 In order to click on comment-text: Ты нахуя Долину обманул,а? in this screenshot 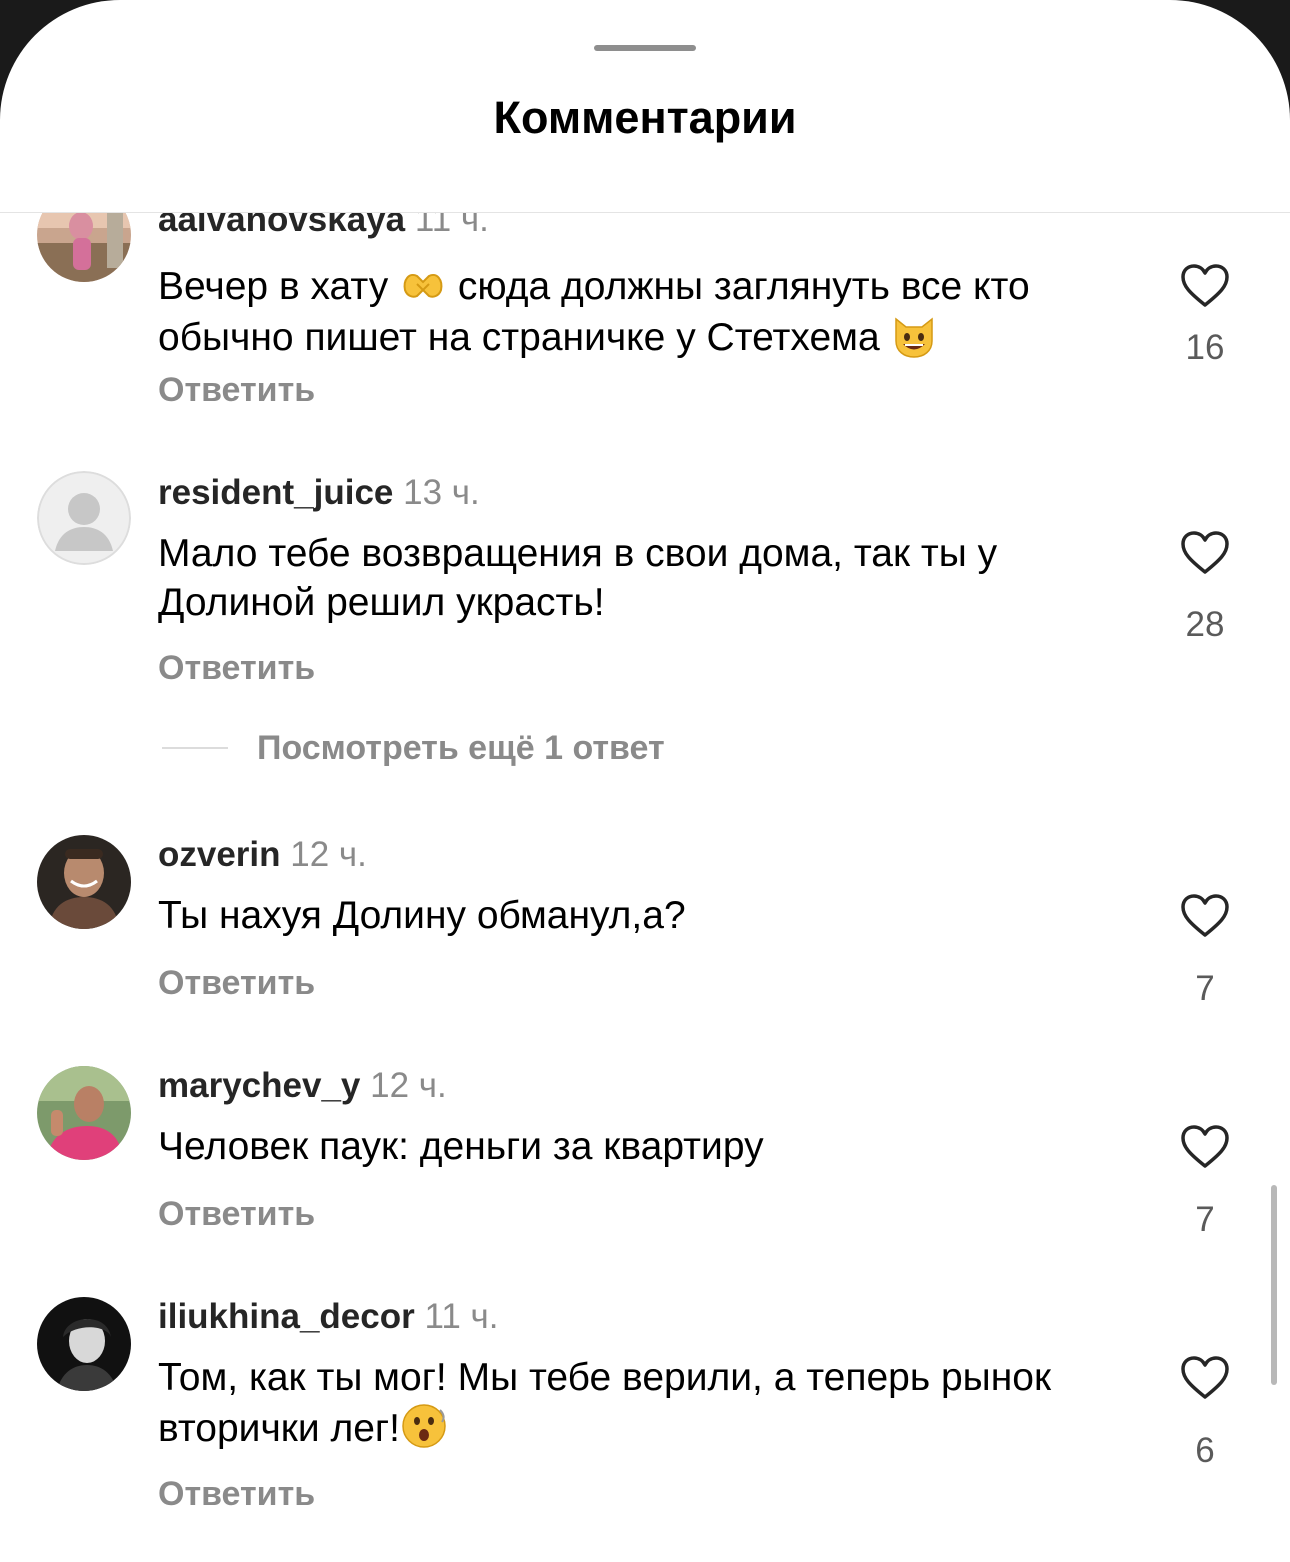, I will do `click(422, 915)`.